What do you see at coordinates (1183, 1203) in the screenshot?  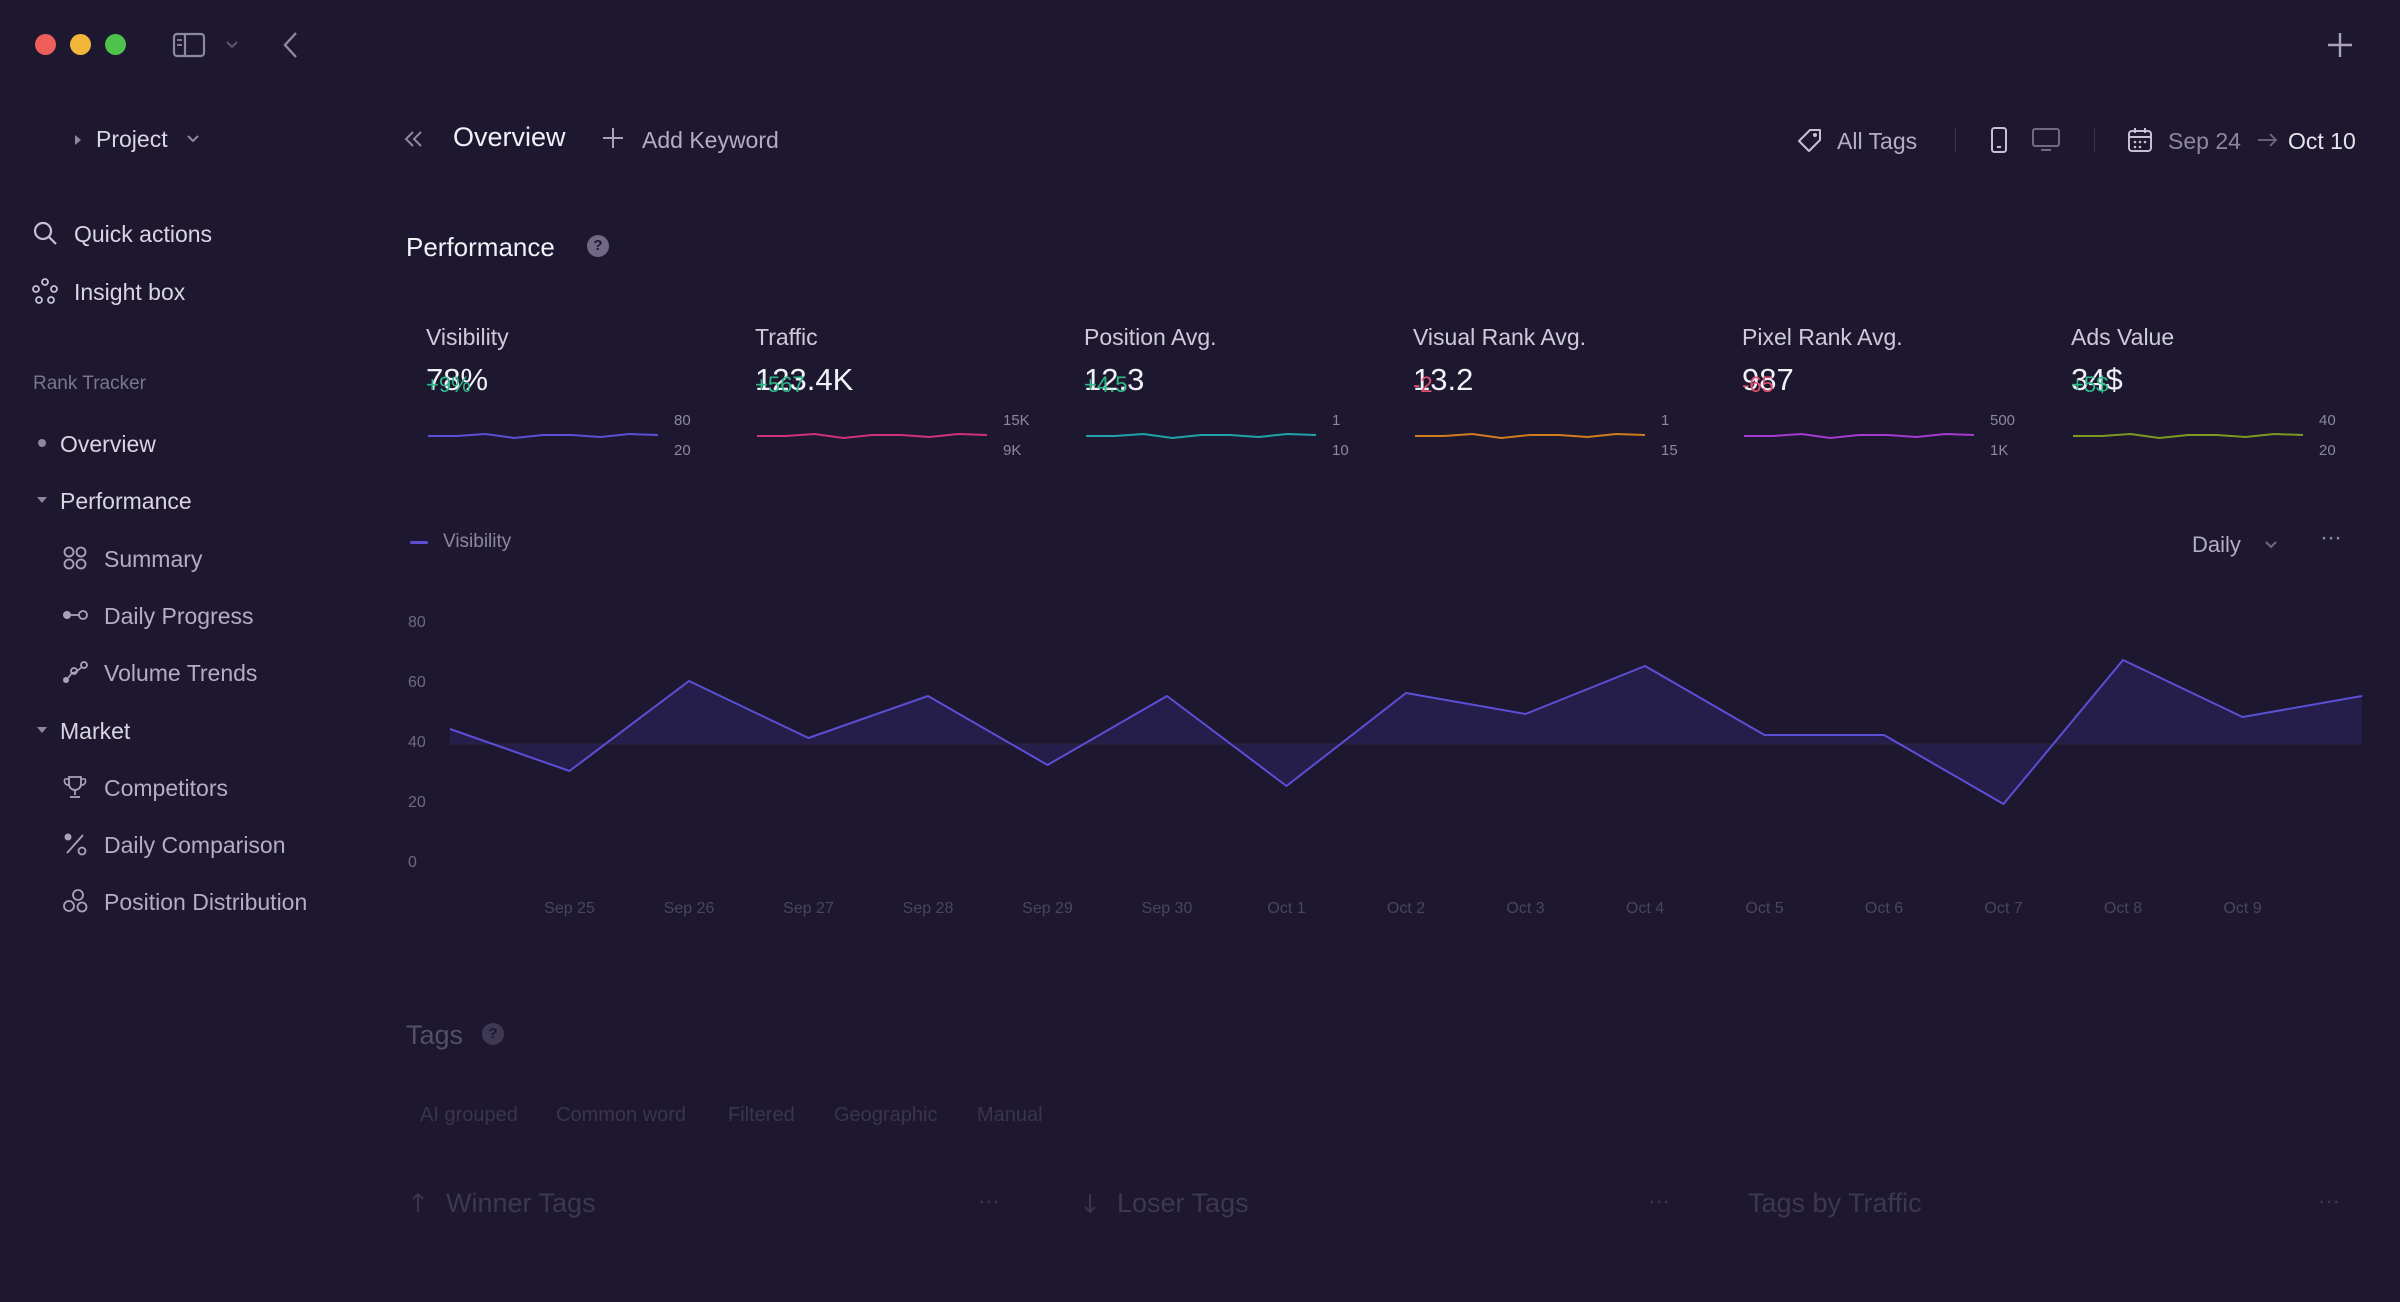 I see `loser-tags-title: Loser Tags` at bounding box center [1183, 1203].